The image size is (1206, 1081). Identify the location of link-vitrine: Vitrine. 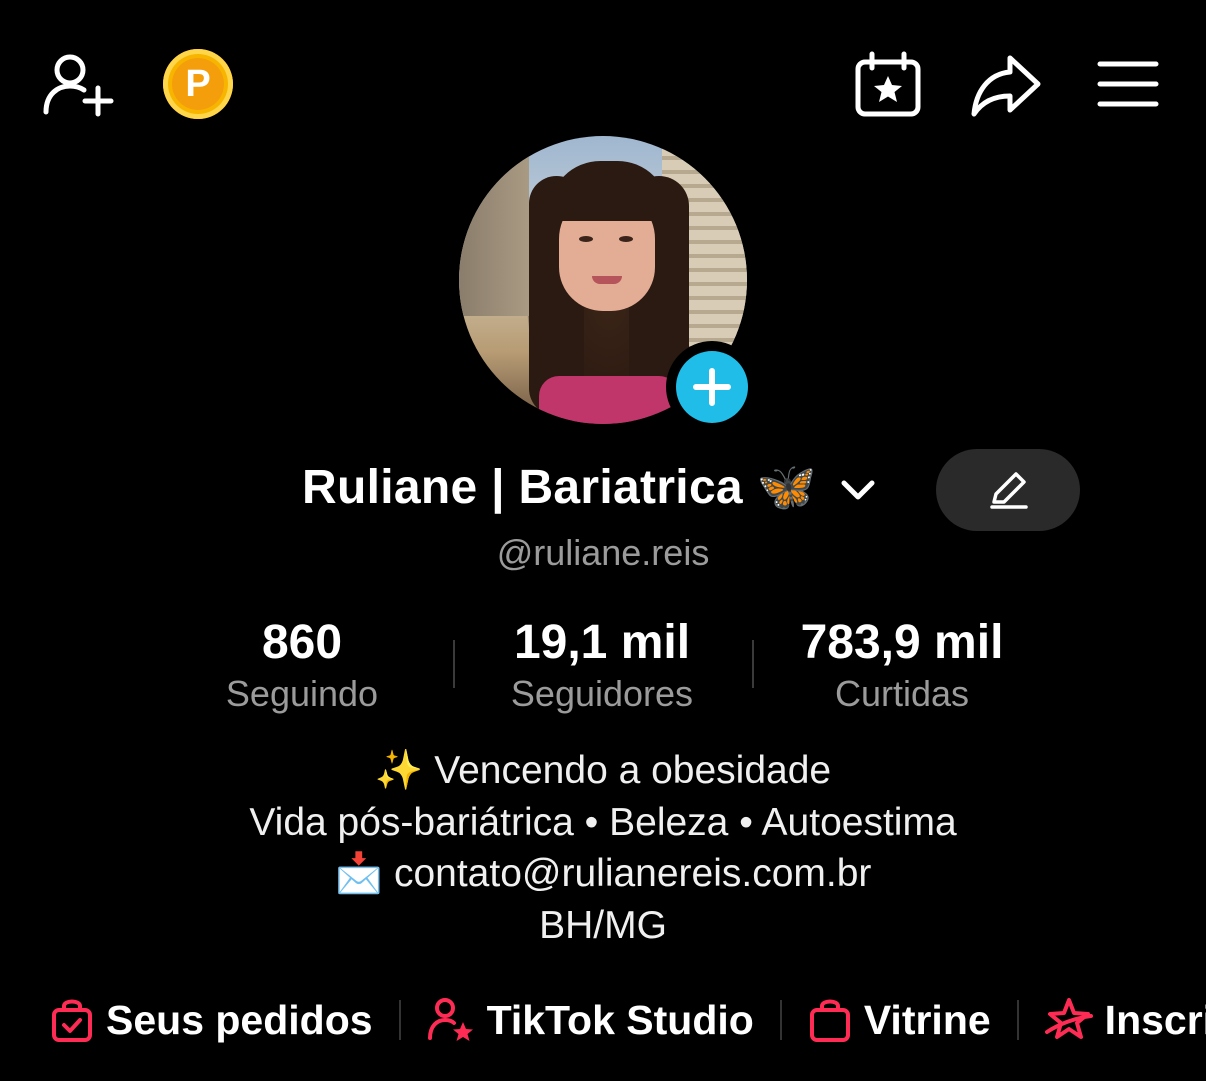
(899, 1020).